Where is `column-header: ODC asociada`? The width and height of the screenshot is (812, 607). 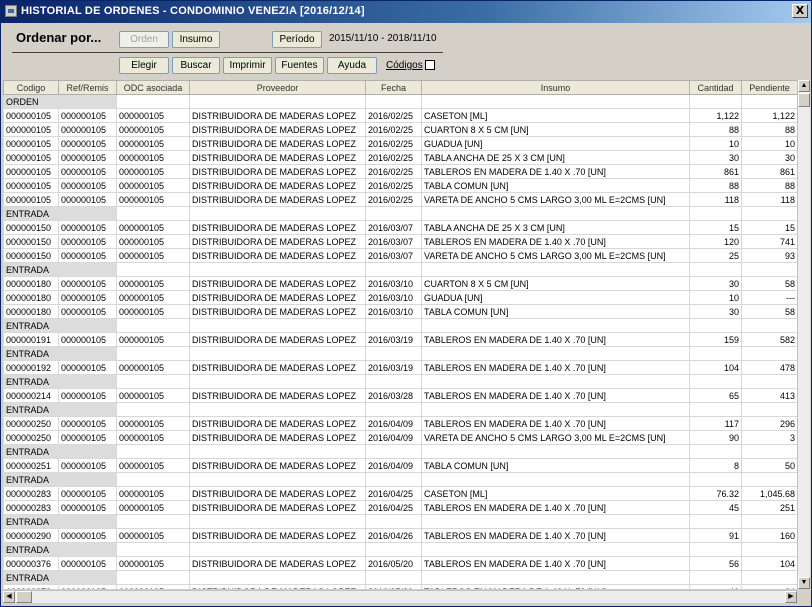 column-header: ODC asociada is located at coordinates (153, 87).